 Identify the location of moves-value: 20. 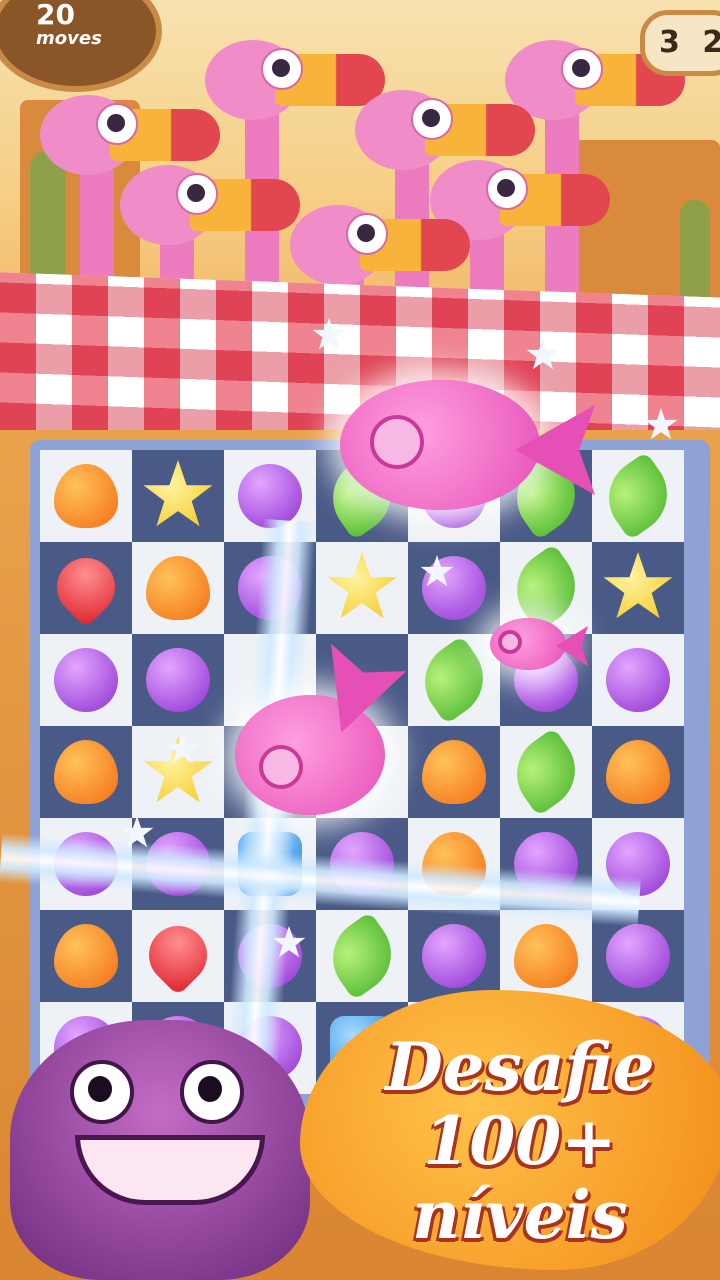
(55, 15).